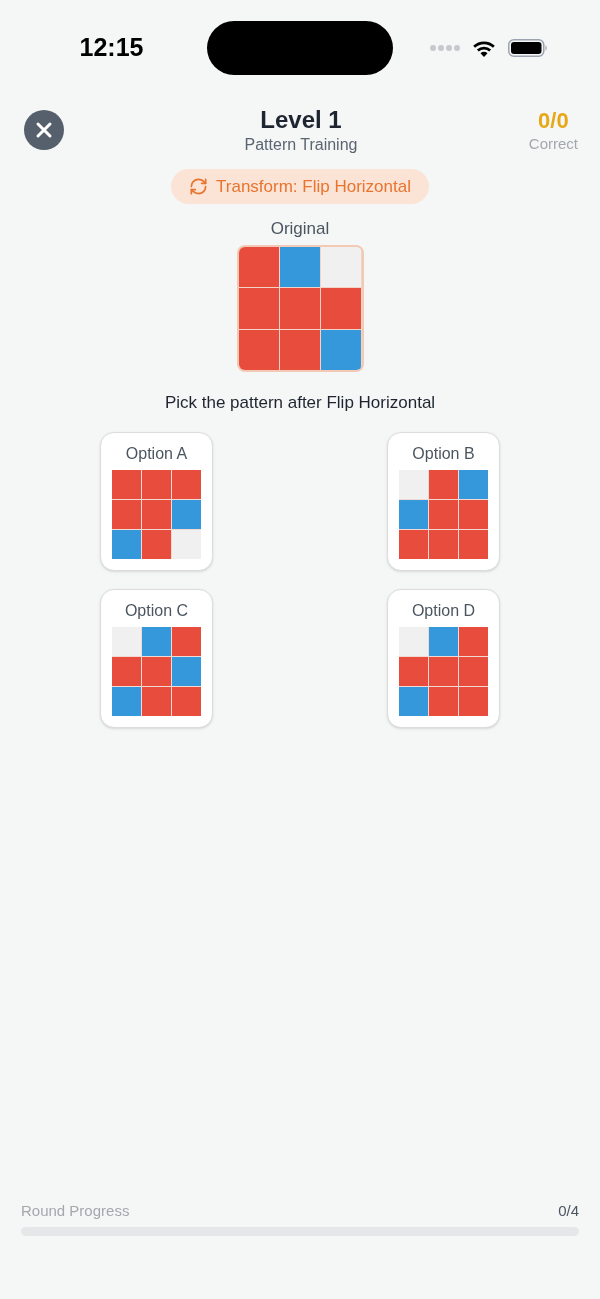  What do you see at coordinates (313, 186) in the screenshot?
I see `transform-label: Transform: Flip Horizontal` at bounding box center [313, 186].